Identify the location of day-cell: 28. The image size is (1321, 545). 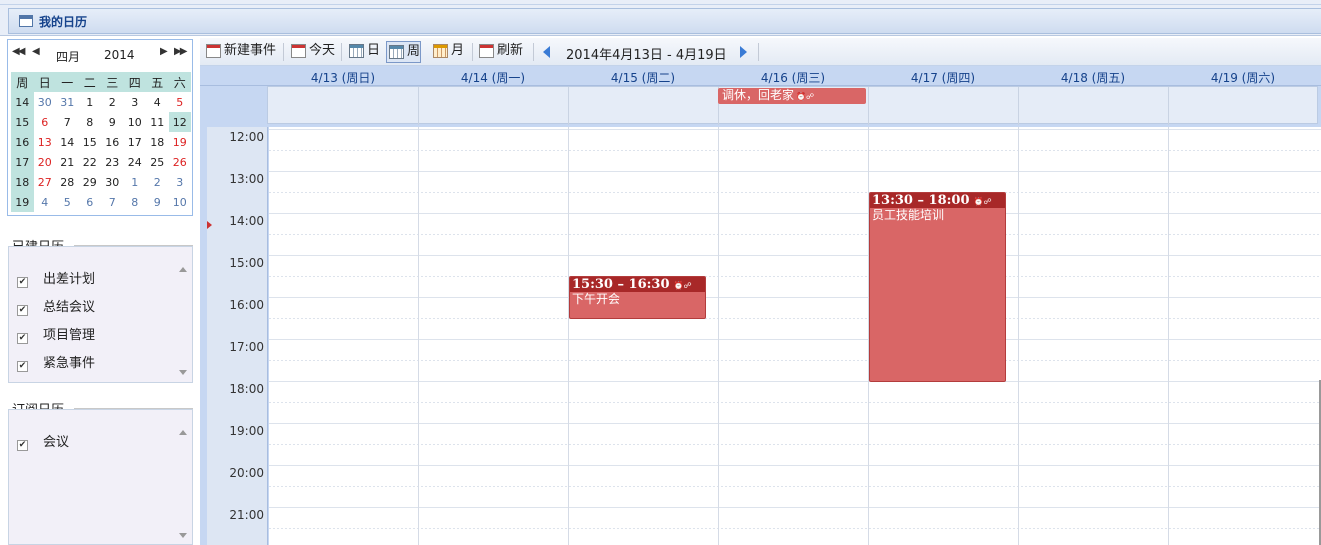
(67, 182).